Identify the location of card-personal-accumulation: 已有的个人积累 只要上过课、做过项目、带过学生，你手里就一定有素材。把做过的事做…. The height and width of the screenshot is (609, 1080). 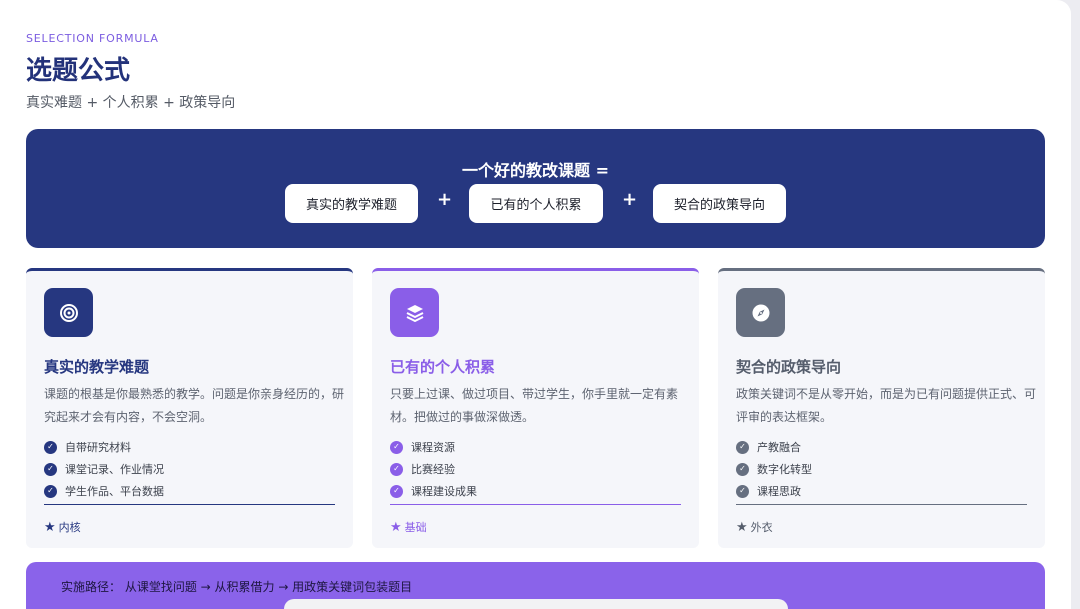
(535, 408).